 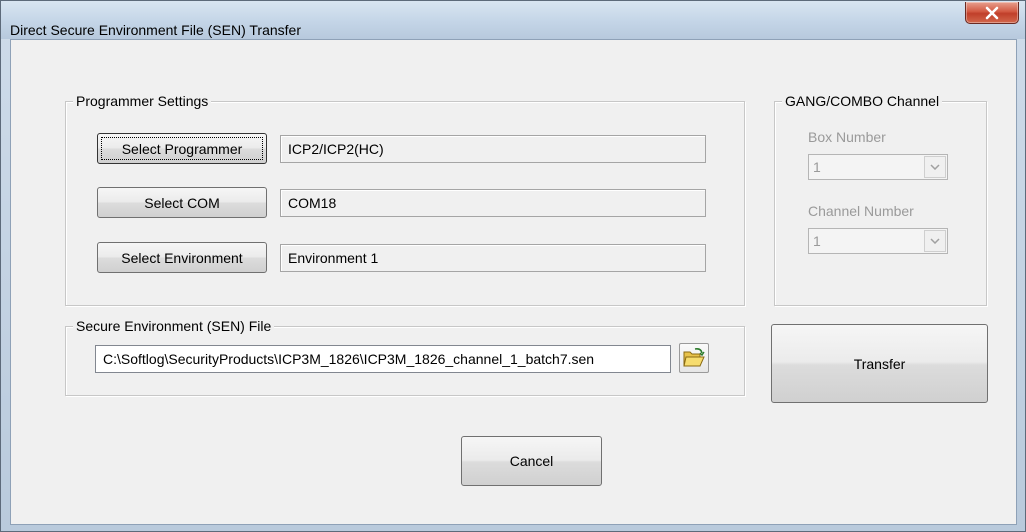 What do you see at coordinates (493, 258) in the screenshot?
I see `environment-field: Environment 1` at bounding box center [493, 258].